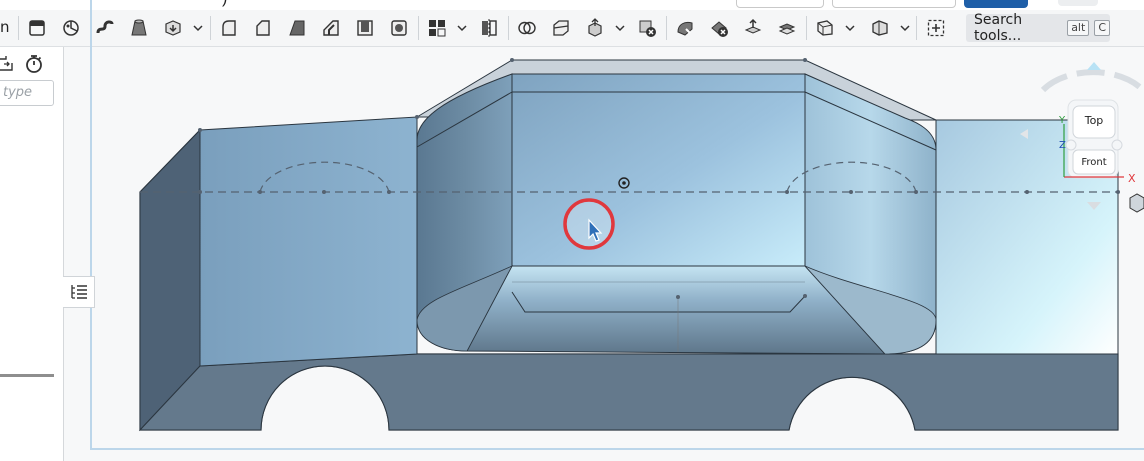 Image resolution: width=1144 pixels, height=461 pixels. I want to click on view-cube-top-label: Top, so click(1094, 120).